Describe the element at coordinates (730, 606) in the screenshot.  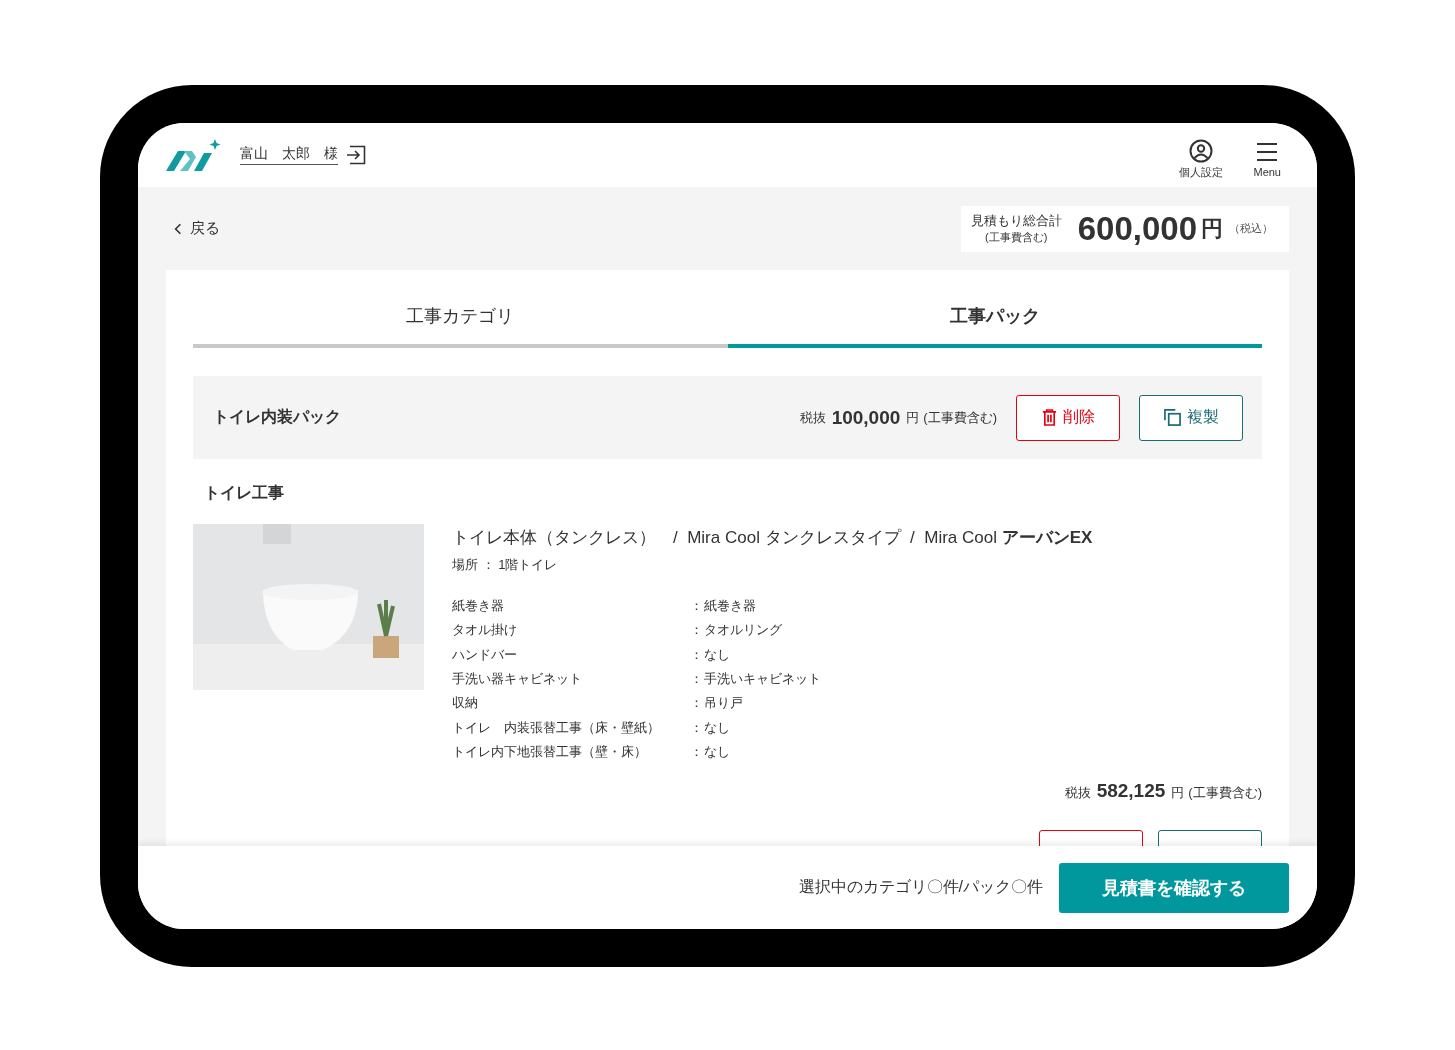
I see `spec-value: 紙巻き器` at that location.